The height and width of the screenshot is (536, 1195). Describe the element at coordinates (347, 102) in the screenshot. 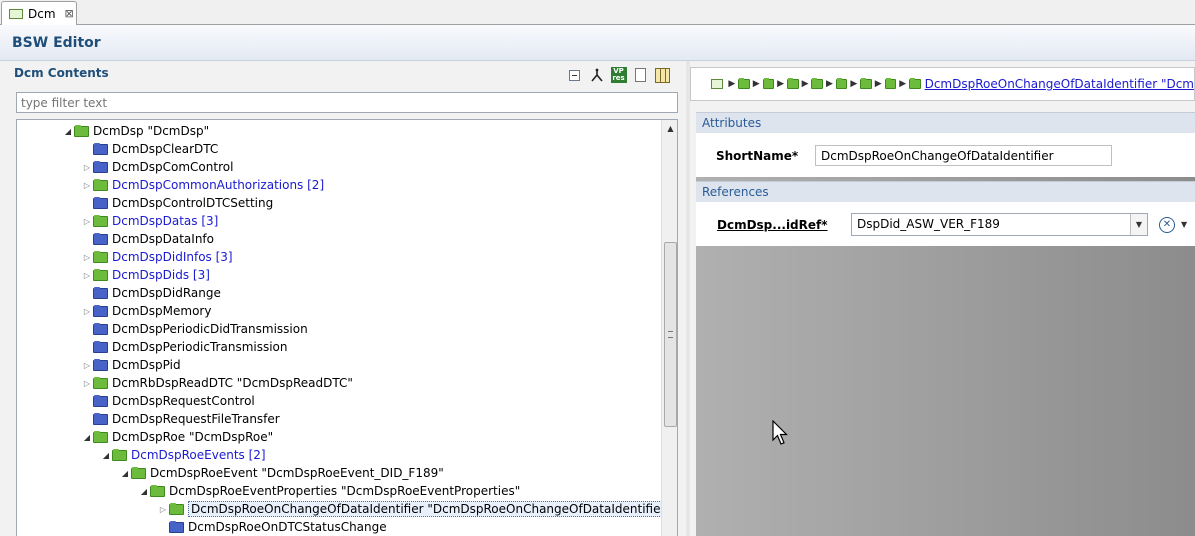

I see `filter-input` at that location.